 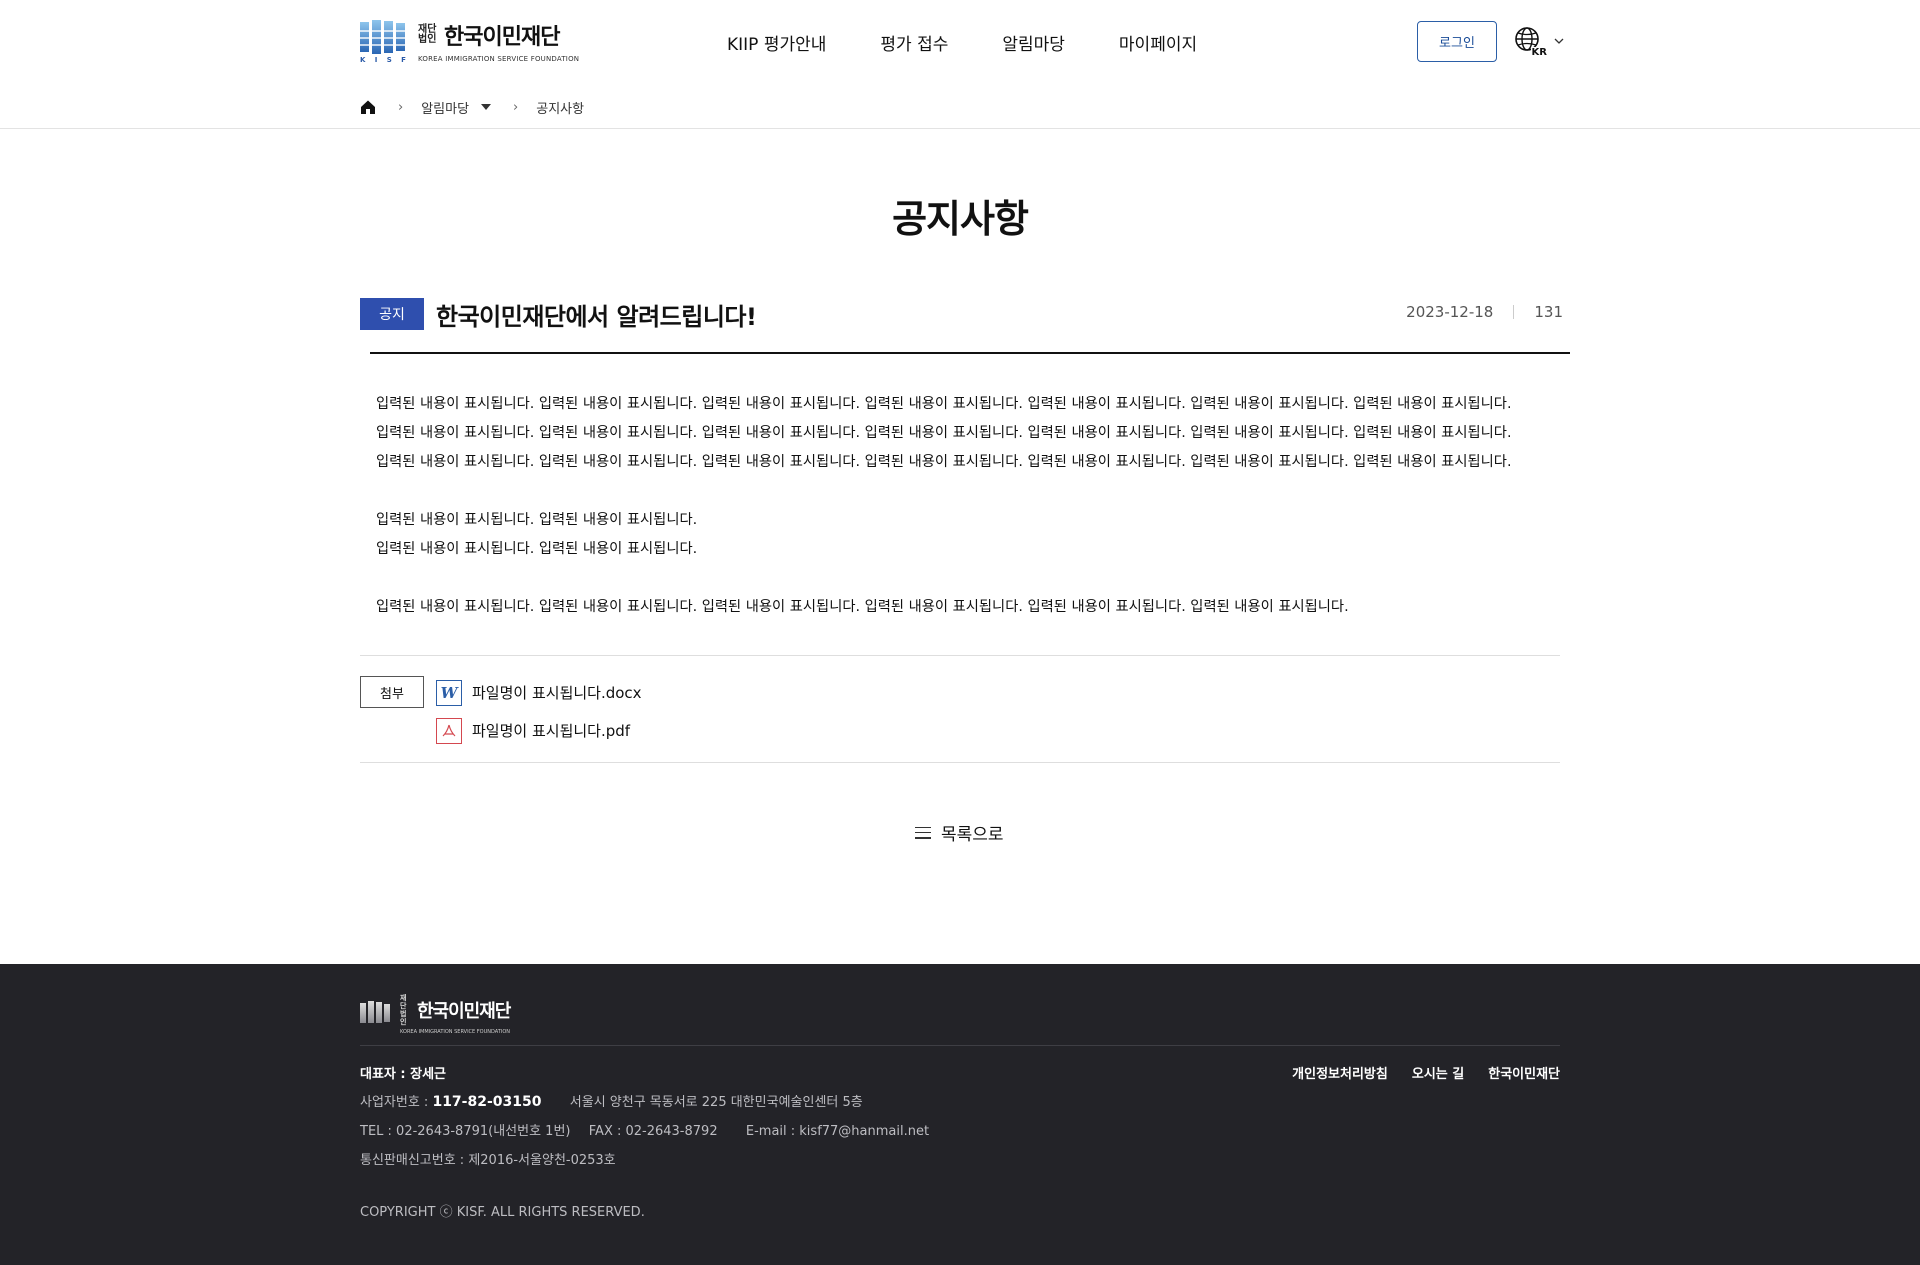 What do you see at coordinates (502, 1212) in the screenshot?
I see `footer-copyright: COPYRIGHT ⓒ KISF. ALL RIGHTS RESERVED.` at bounding box center [502, 1212].